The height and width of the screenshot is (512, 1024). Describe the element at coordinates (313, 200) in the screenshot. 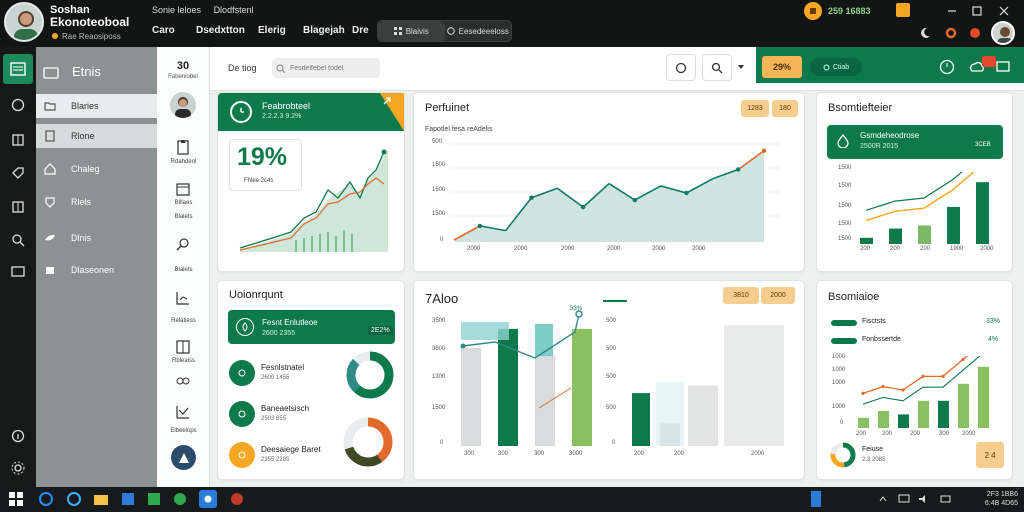

I see `kpi-sparkline-chart` at that location.